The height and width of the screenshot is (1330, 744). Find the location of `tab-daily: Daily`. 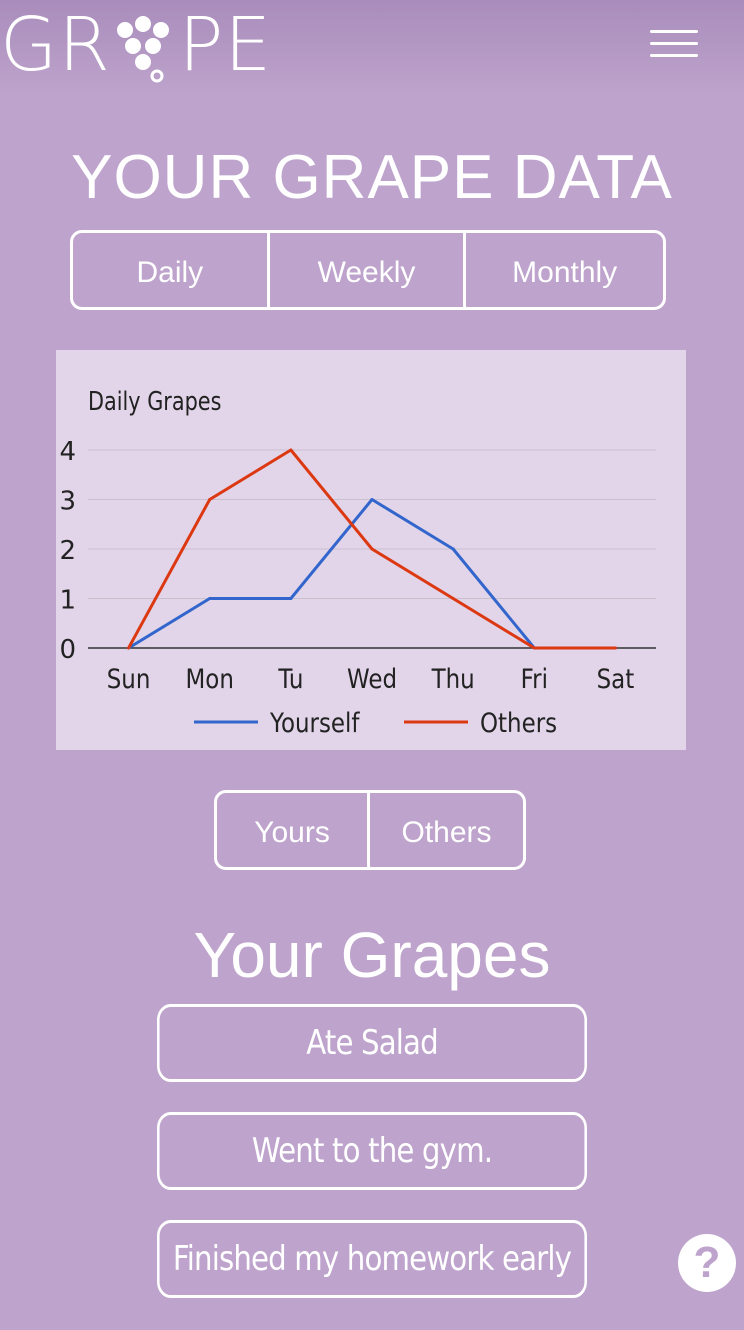

tab-daily: Daily is located at coordinates (171, 270).